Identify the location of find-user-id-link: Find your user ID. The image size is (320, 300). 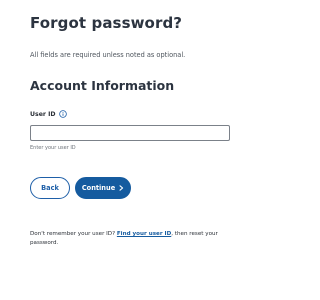
(144, 234).